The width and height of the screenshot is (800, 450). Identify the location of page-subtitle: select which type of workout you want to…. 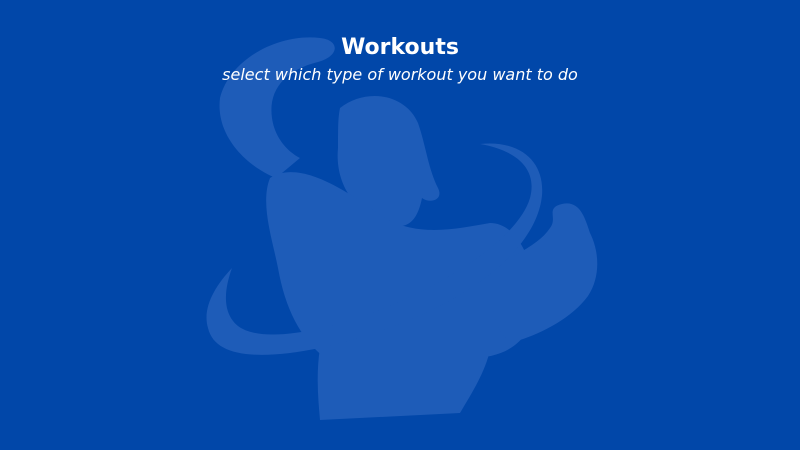
(400, 74).